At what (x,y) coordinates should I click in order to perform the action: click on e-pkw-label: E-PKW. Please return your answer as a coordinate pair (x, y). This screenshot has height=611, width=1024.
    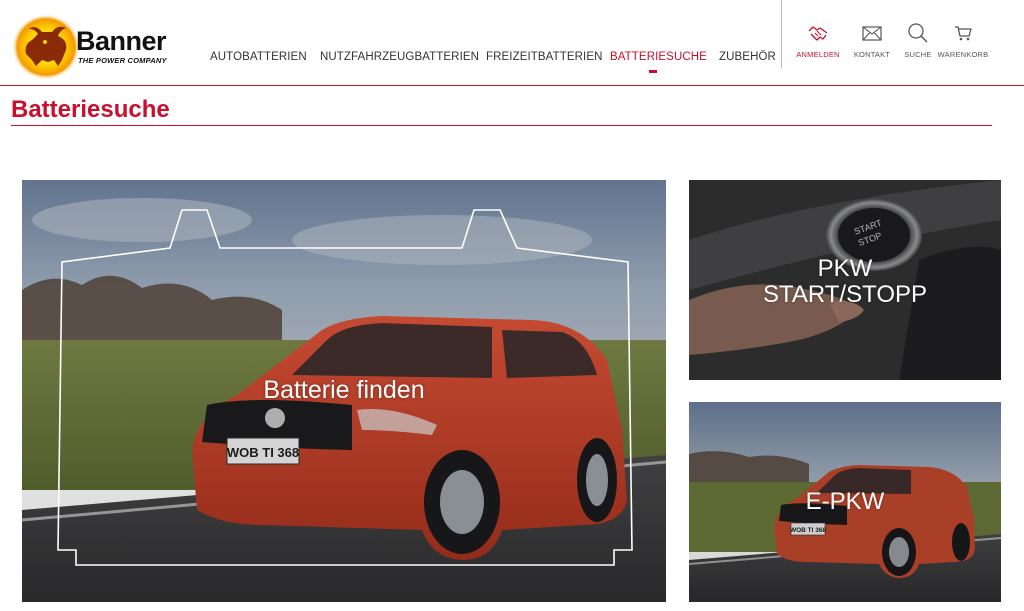
    Looking at the image, I should click on (845, 501).